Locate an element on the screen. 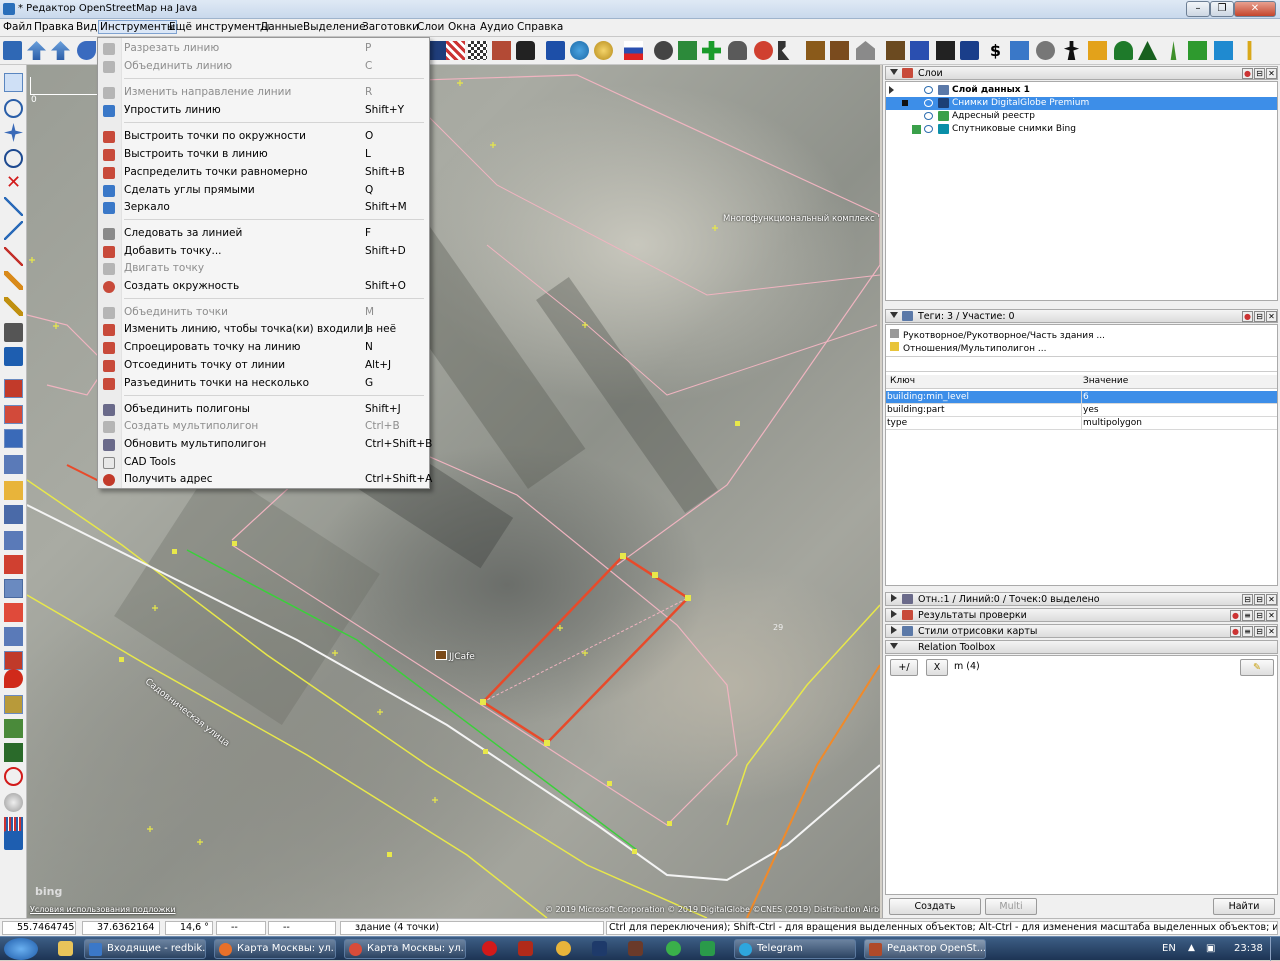 This screenshot has width=1280, height=961. building-tool-icon is located at coordinates (13, 332).